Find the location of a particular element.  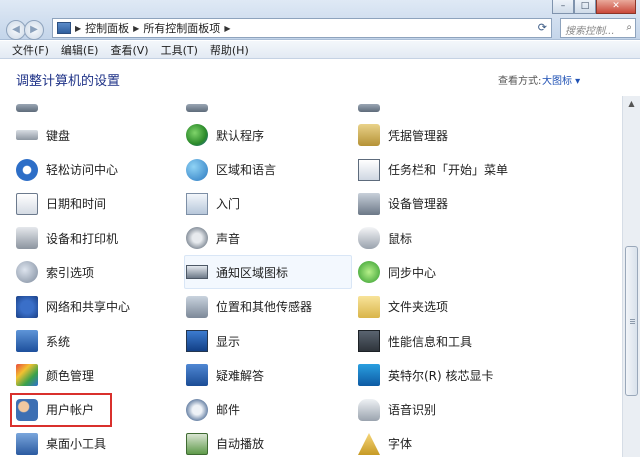

device-manager-icon is located at coordinates (369, 203).